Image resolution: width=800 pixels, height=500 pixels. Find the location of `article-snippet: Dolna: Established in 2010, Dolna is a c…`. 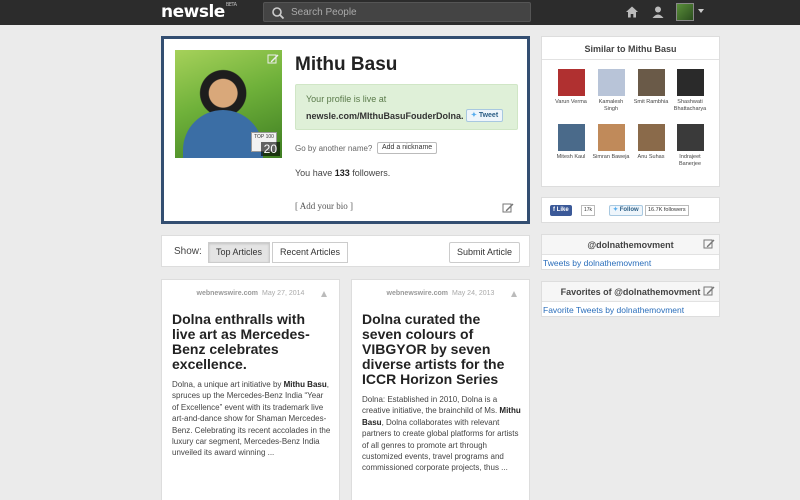

article-snippet: Dolna: Established in 2010, Dolna is a c… is located at coordinates (441, 434).